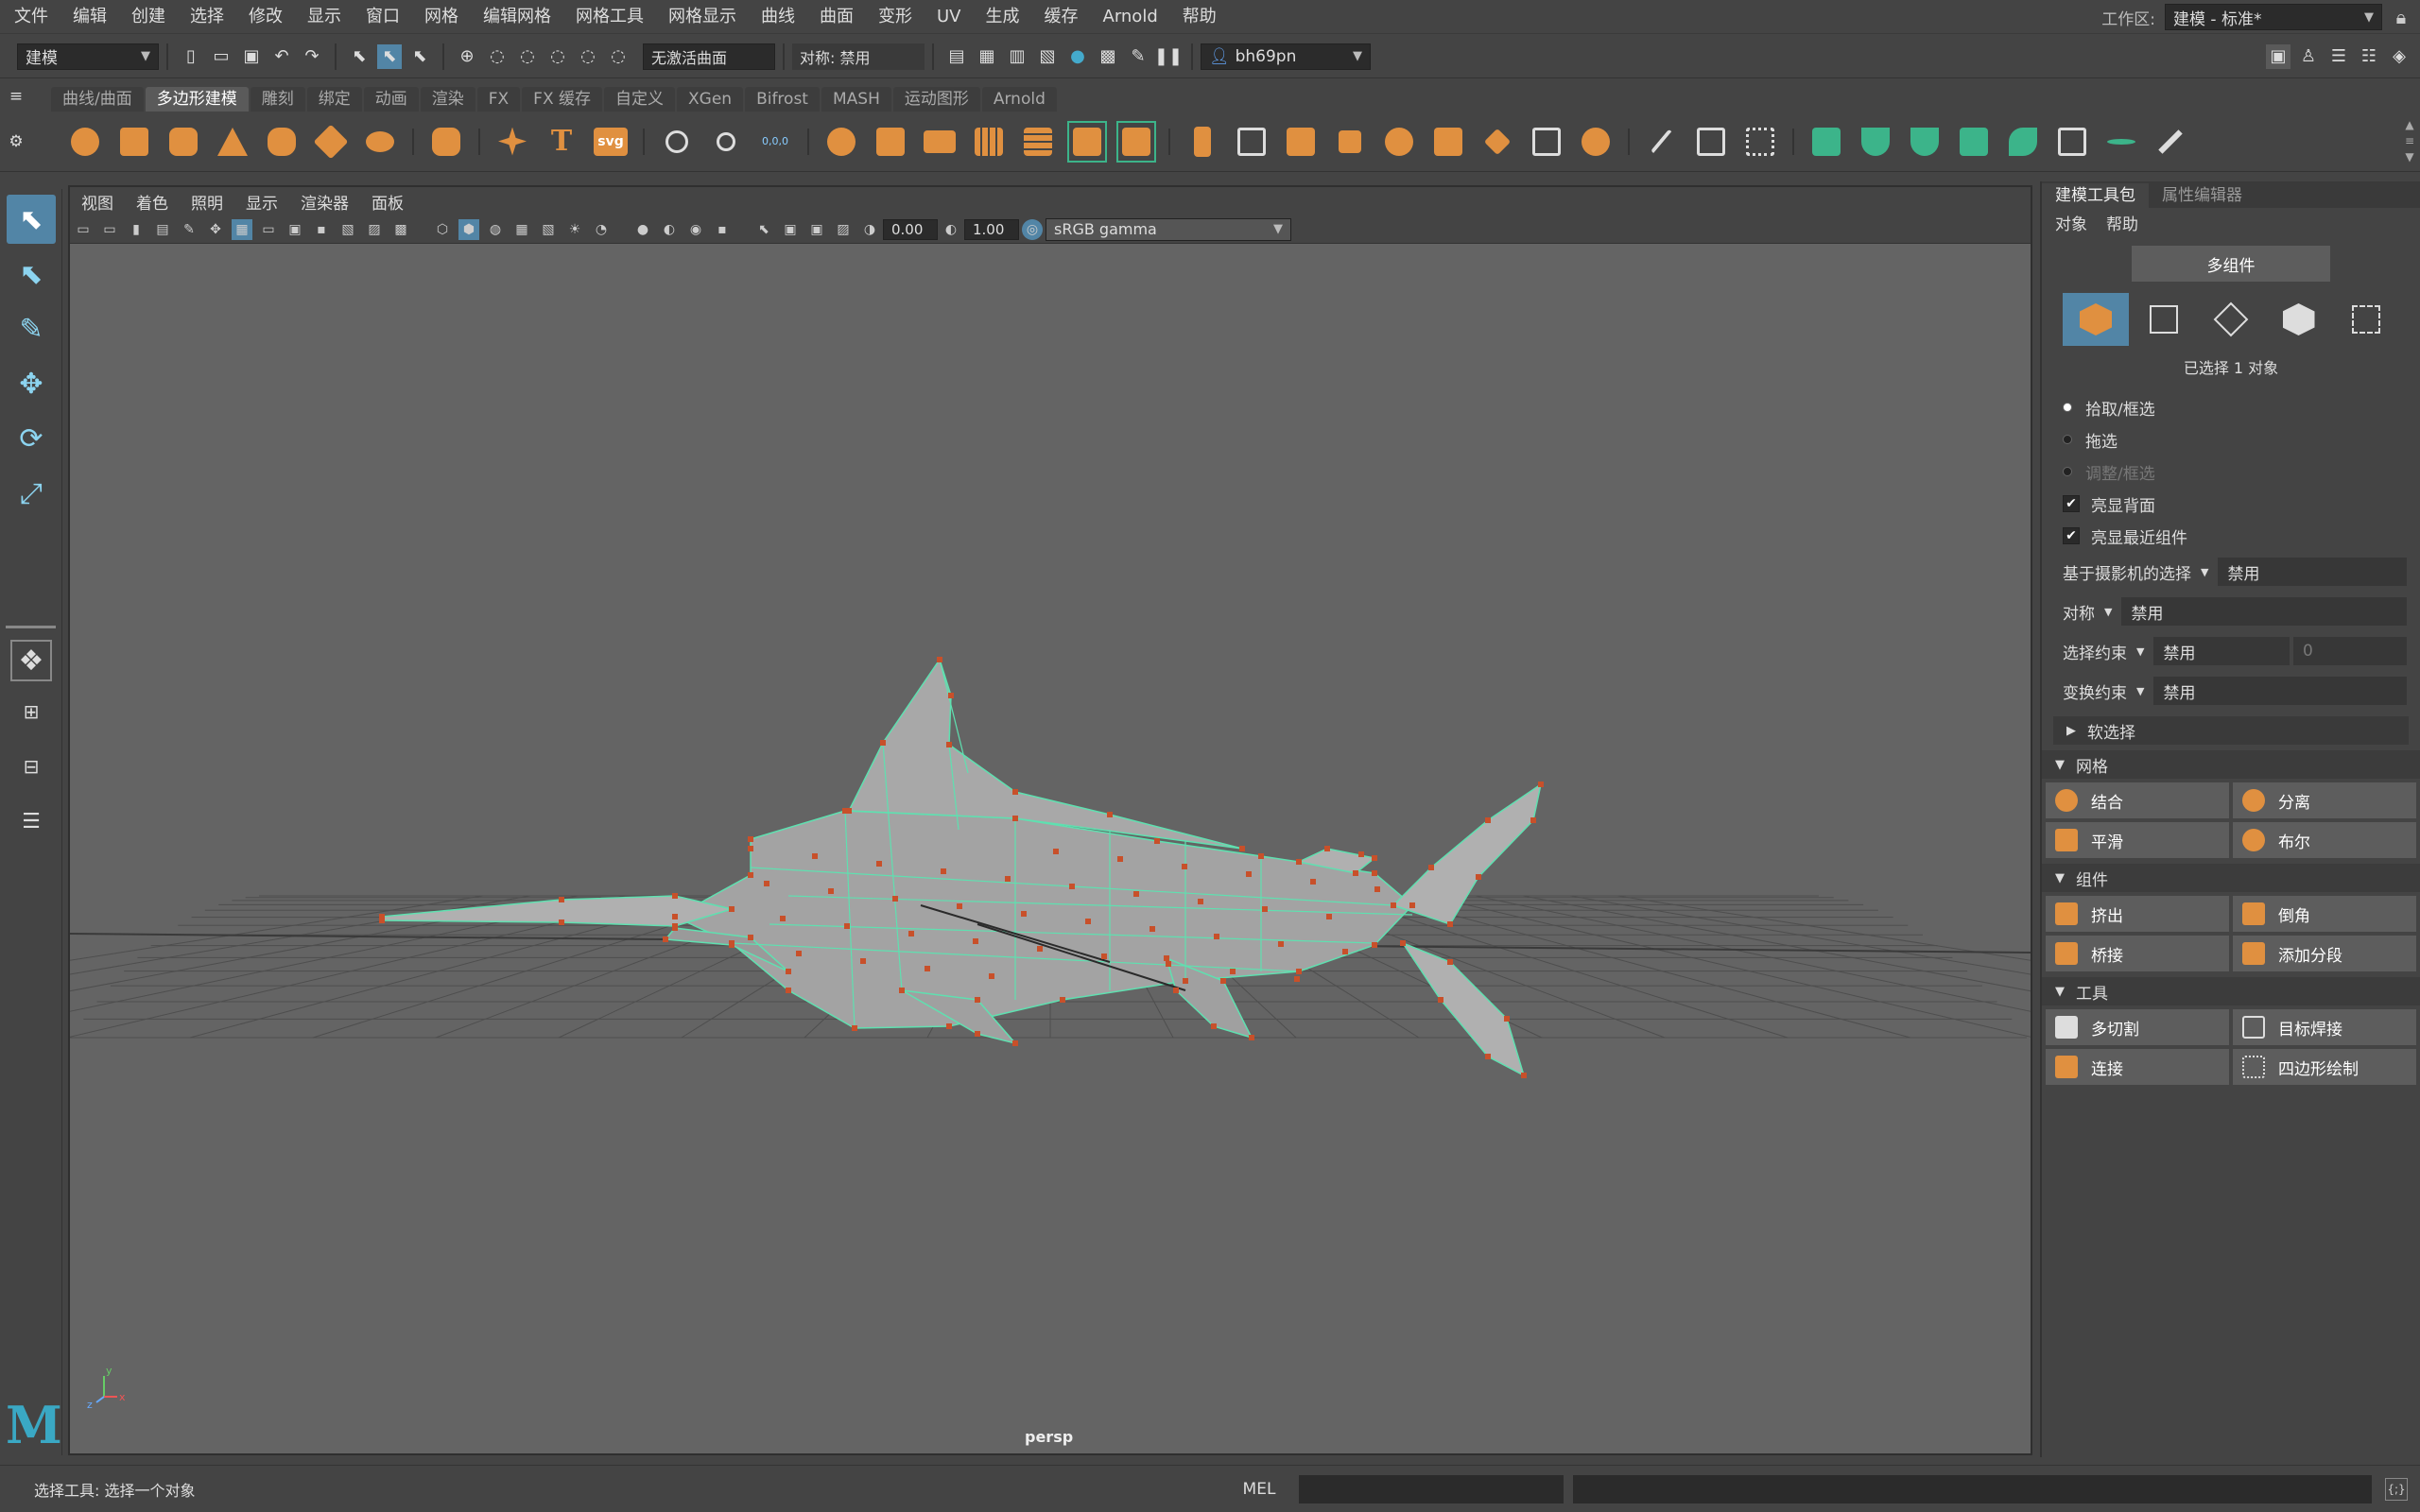 Image resolution: width=2420 pixels, height=1512 pixels. I want to click on extrude-icon, so click(1203, 142).